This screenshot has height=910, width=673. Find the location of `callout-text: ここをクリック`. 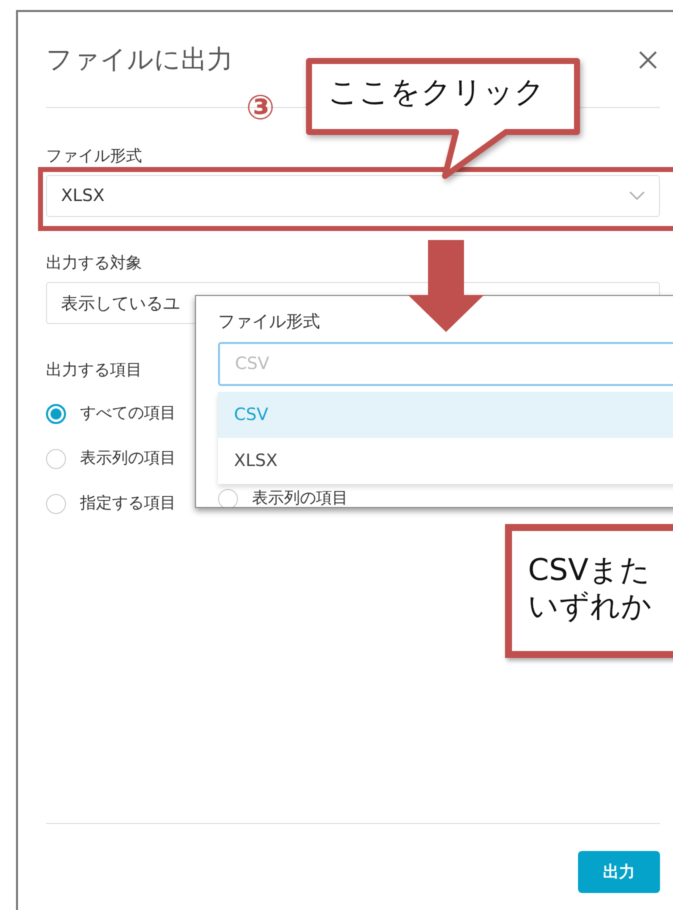

callout-text: ここをクリック is located at coordinates (436, 93).